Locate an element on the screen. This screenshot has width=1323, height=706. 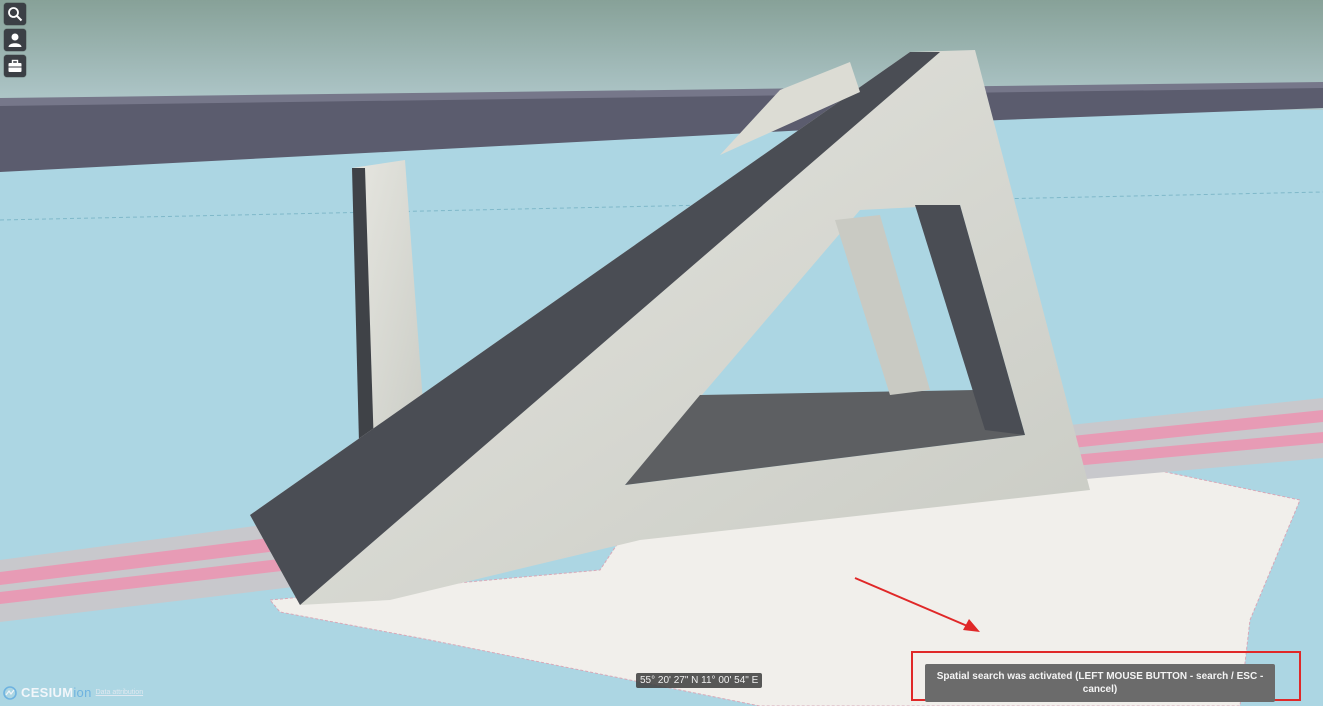
tools-button is located at coordinates (15, 66).